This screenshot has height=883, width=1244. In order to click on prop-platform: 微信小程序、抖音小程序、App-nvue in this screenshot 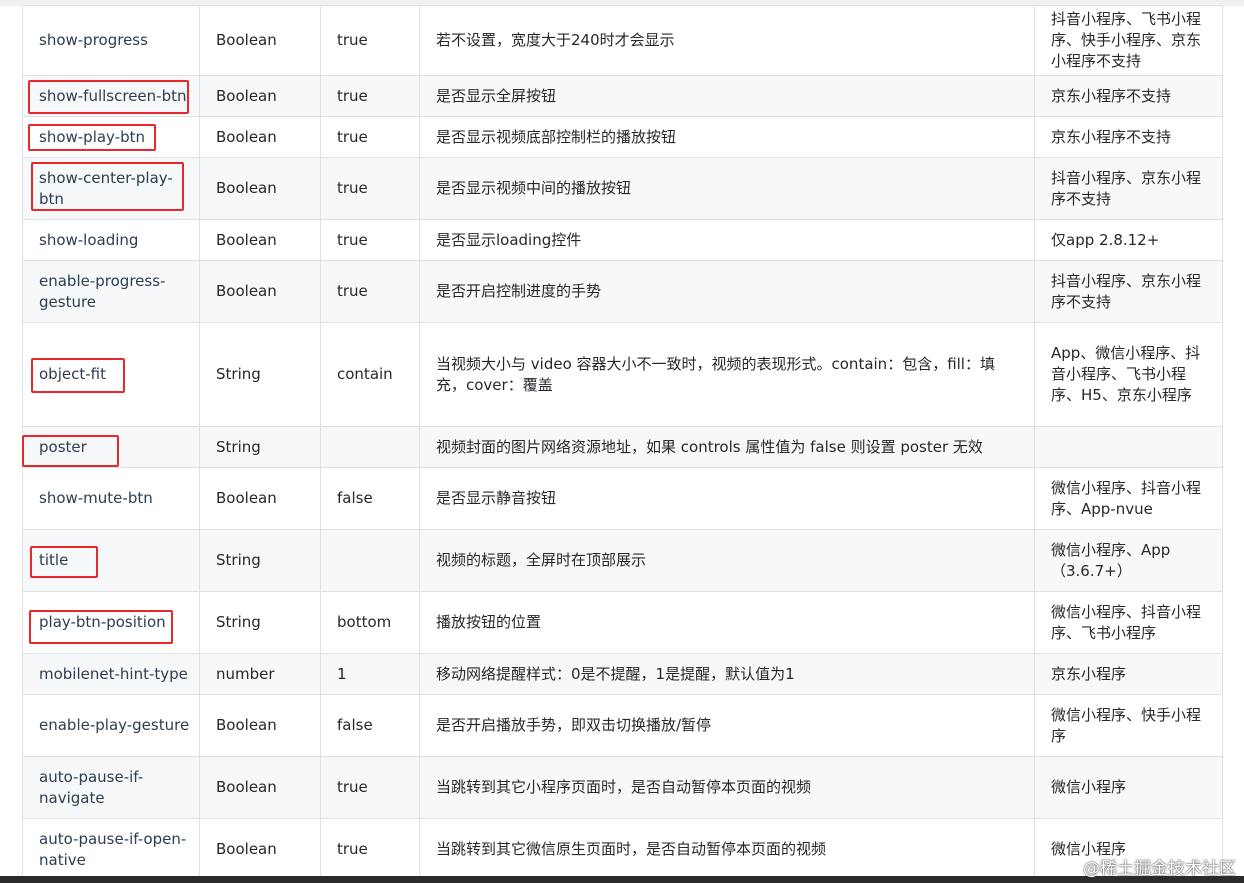, I will do `click(1128, 498)`.